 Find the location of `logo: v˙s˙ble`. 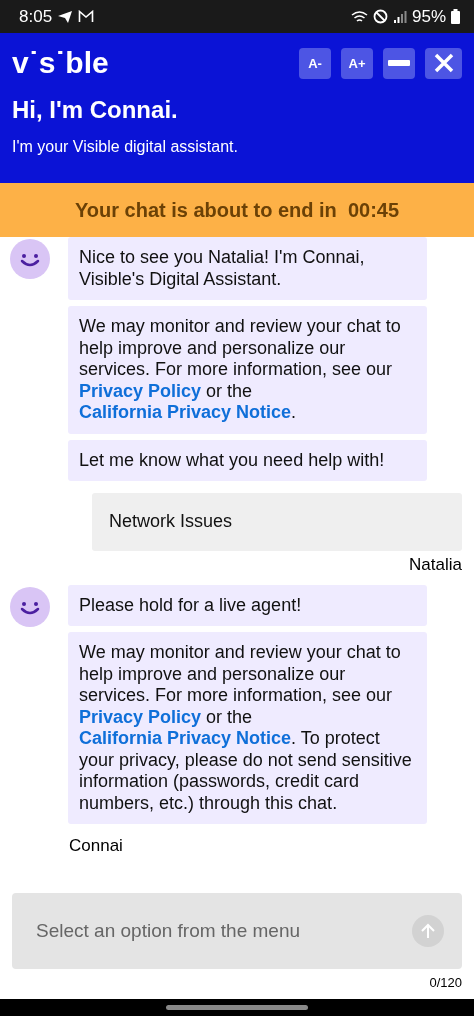

logo: v˙s˙ble is located at coordinates (60, 63).